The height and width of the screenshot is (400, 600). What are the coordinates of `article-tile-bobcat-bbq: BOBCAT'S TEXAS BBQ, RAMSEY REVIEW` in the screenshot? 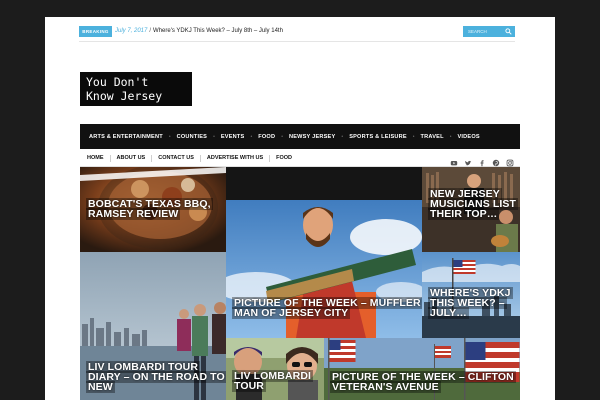 It's located at (153, 209).